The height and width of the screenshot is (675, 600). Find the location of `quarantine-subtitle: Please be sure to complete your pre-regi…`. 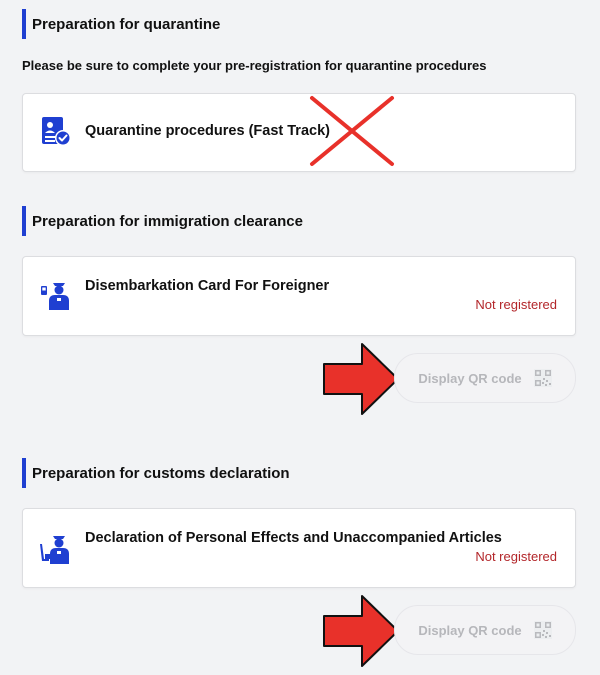

quarantine-subtitle: Please be sure to complete your pre-regi… is located at coordinates (254, 65).